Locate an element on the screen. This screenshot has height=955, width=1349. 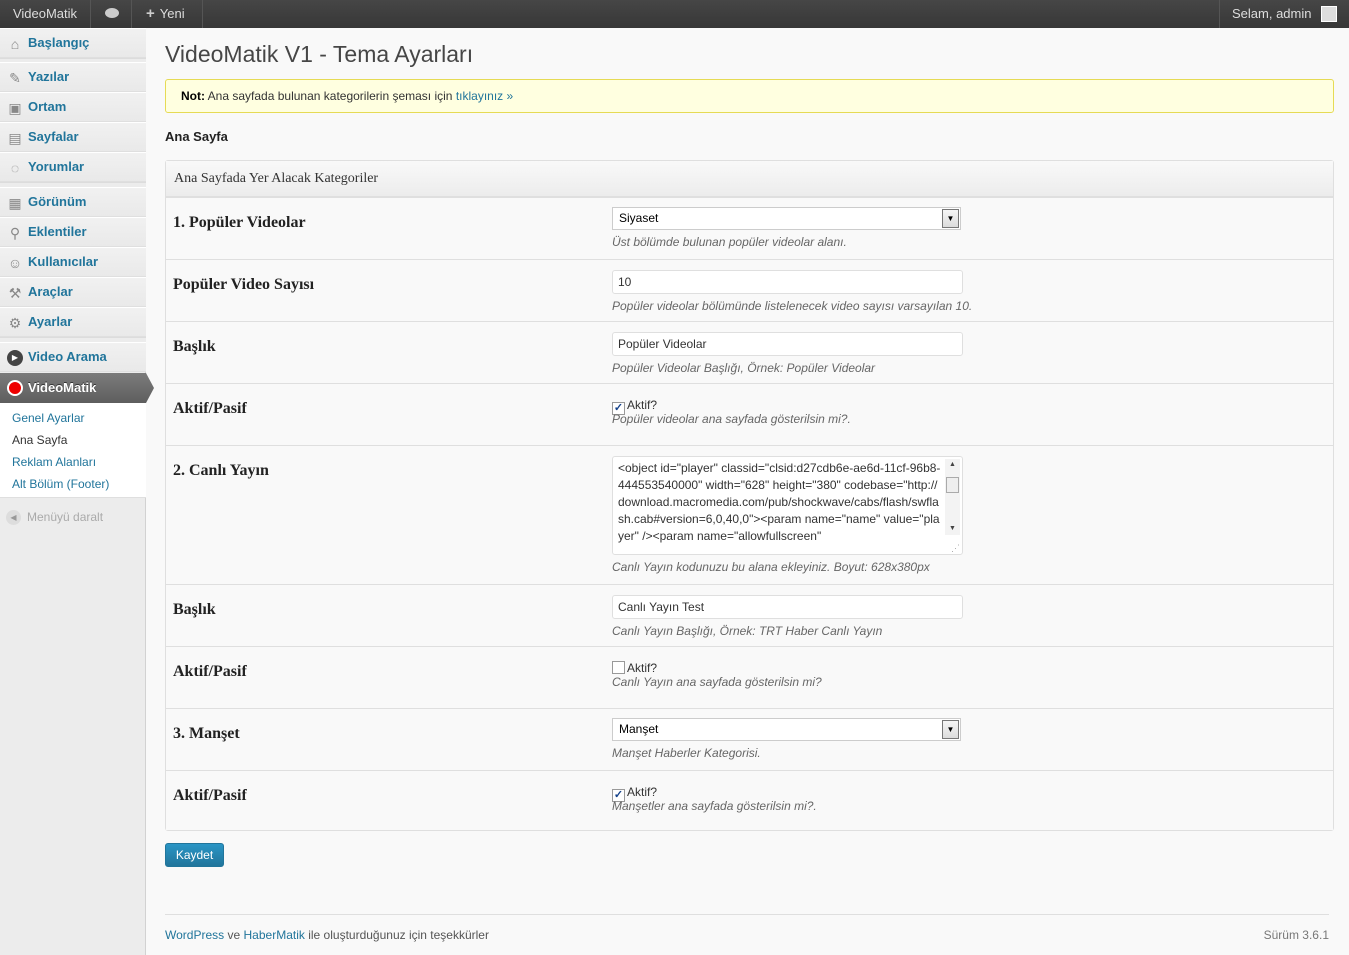
habermatik-link: HaberMatik is located at coordinates (274, 935).